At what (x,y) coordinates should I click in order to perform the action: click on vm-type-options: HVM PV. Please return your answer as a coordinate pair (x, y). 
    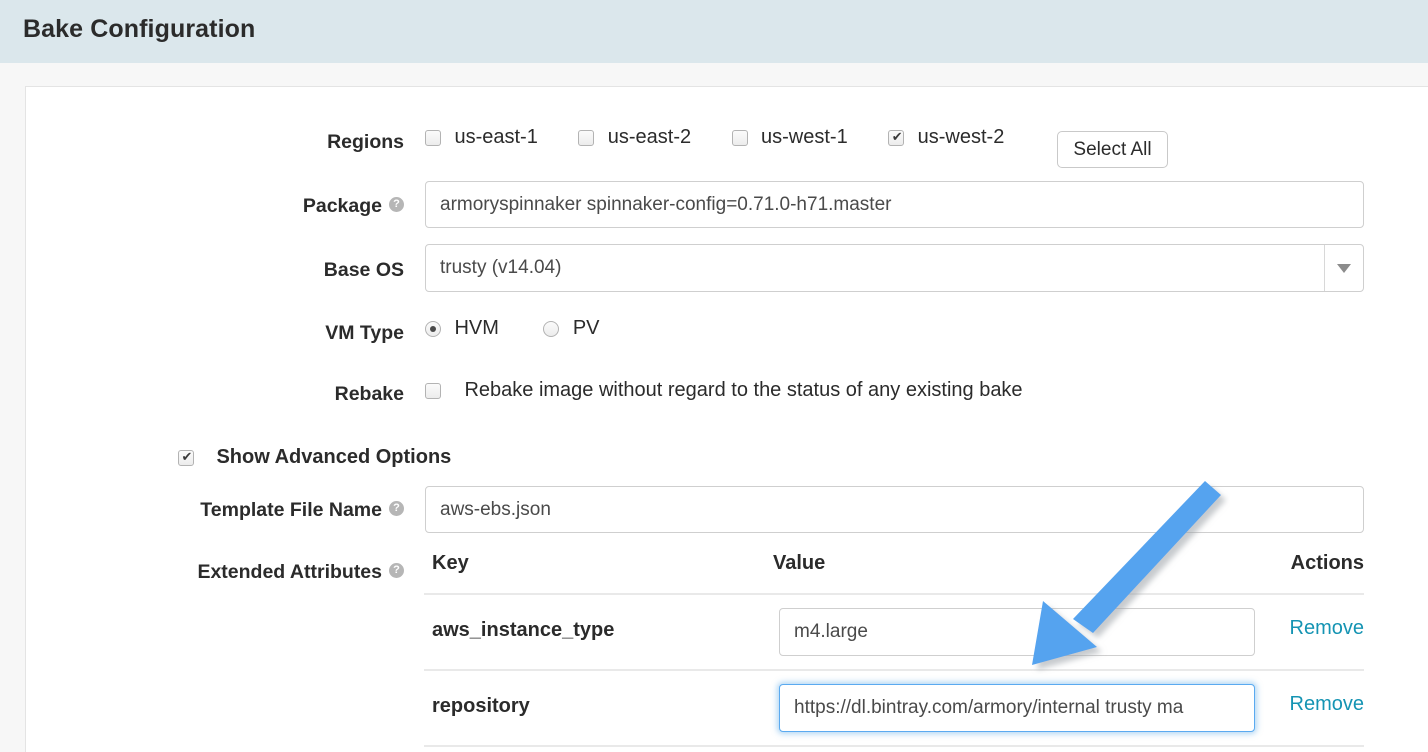
    Looking at the image, I should click on (512, 328).